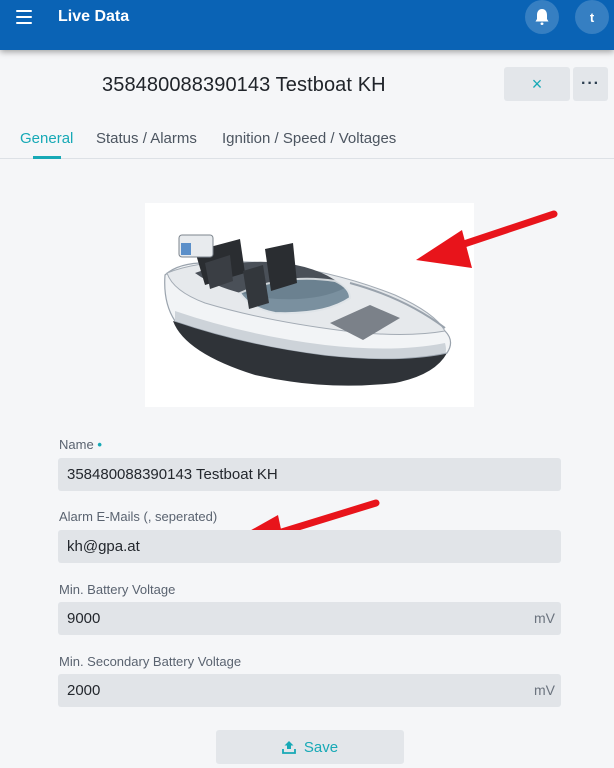 This screenshot has width=614, height=768. What do you see at coordinates (544, 690) in the screenshot?
I see `secondary-battery-voltage-unit: mV` at bounding box center [544, 690].